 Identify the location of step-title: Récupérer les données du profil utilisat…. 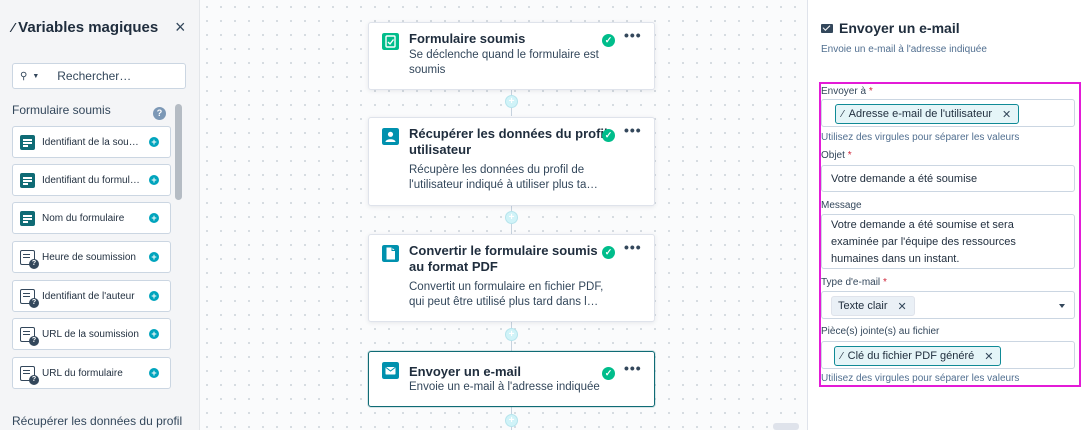
(508, 141).